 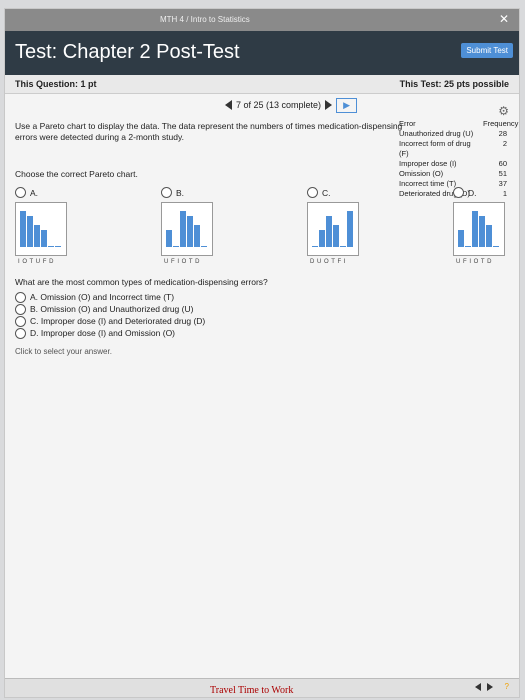 I want to click on answer-option: A. Omission (O) and Incorrect time (T), so click(x=110, y=297).